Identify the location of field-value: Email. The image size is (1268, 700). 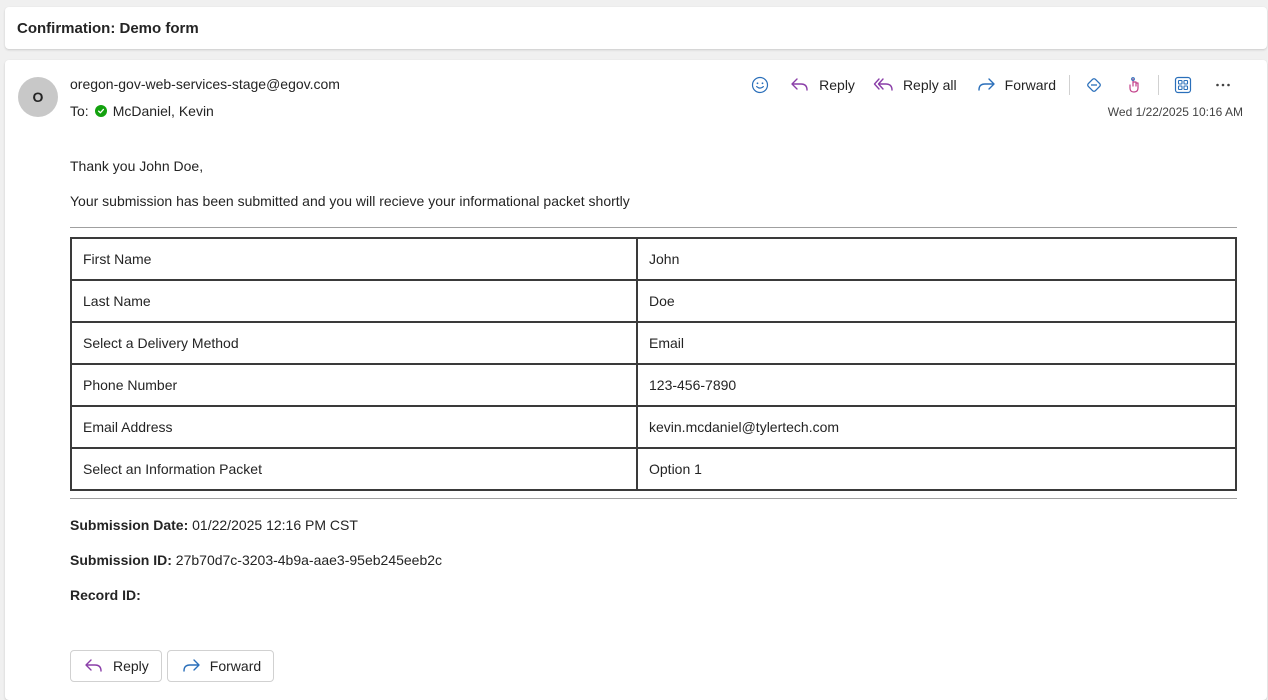
(936, 343).